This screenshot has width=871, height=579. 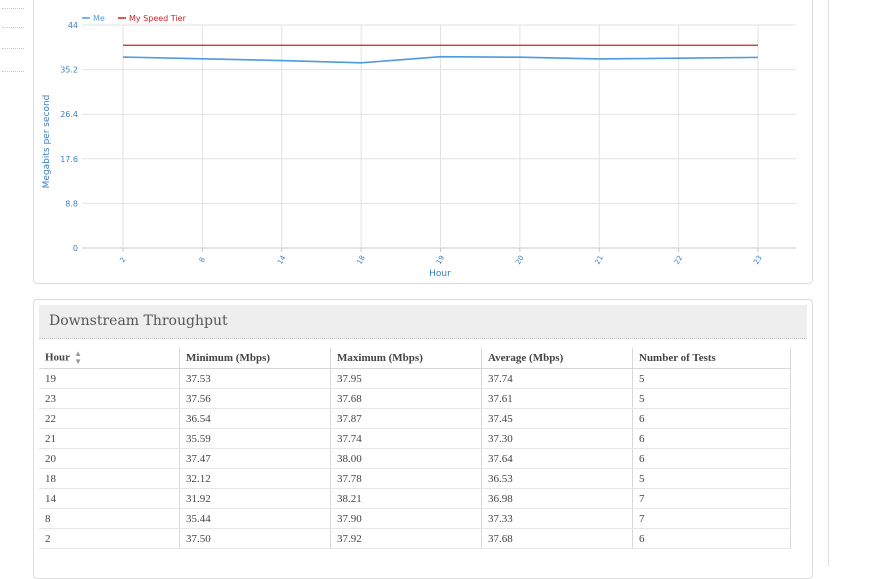 I want to click on table-row: 20 37.47 38.00 37.64 6, so click(x=415, y=458).